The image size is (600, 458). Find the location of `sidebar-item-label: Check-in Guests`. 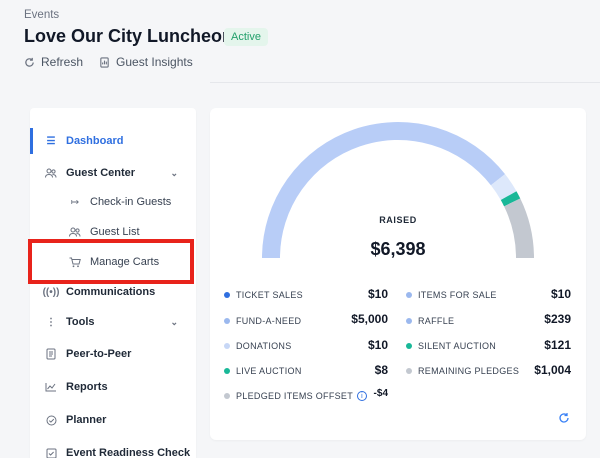

sidebar-item-label: Check-in Guests is located at coordinates (131, 202).